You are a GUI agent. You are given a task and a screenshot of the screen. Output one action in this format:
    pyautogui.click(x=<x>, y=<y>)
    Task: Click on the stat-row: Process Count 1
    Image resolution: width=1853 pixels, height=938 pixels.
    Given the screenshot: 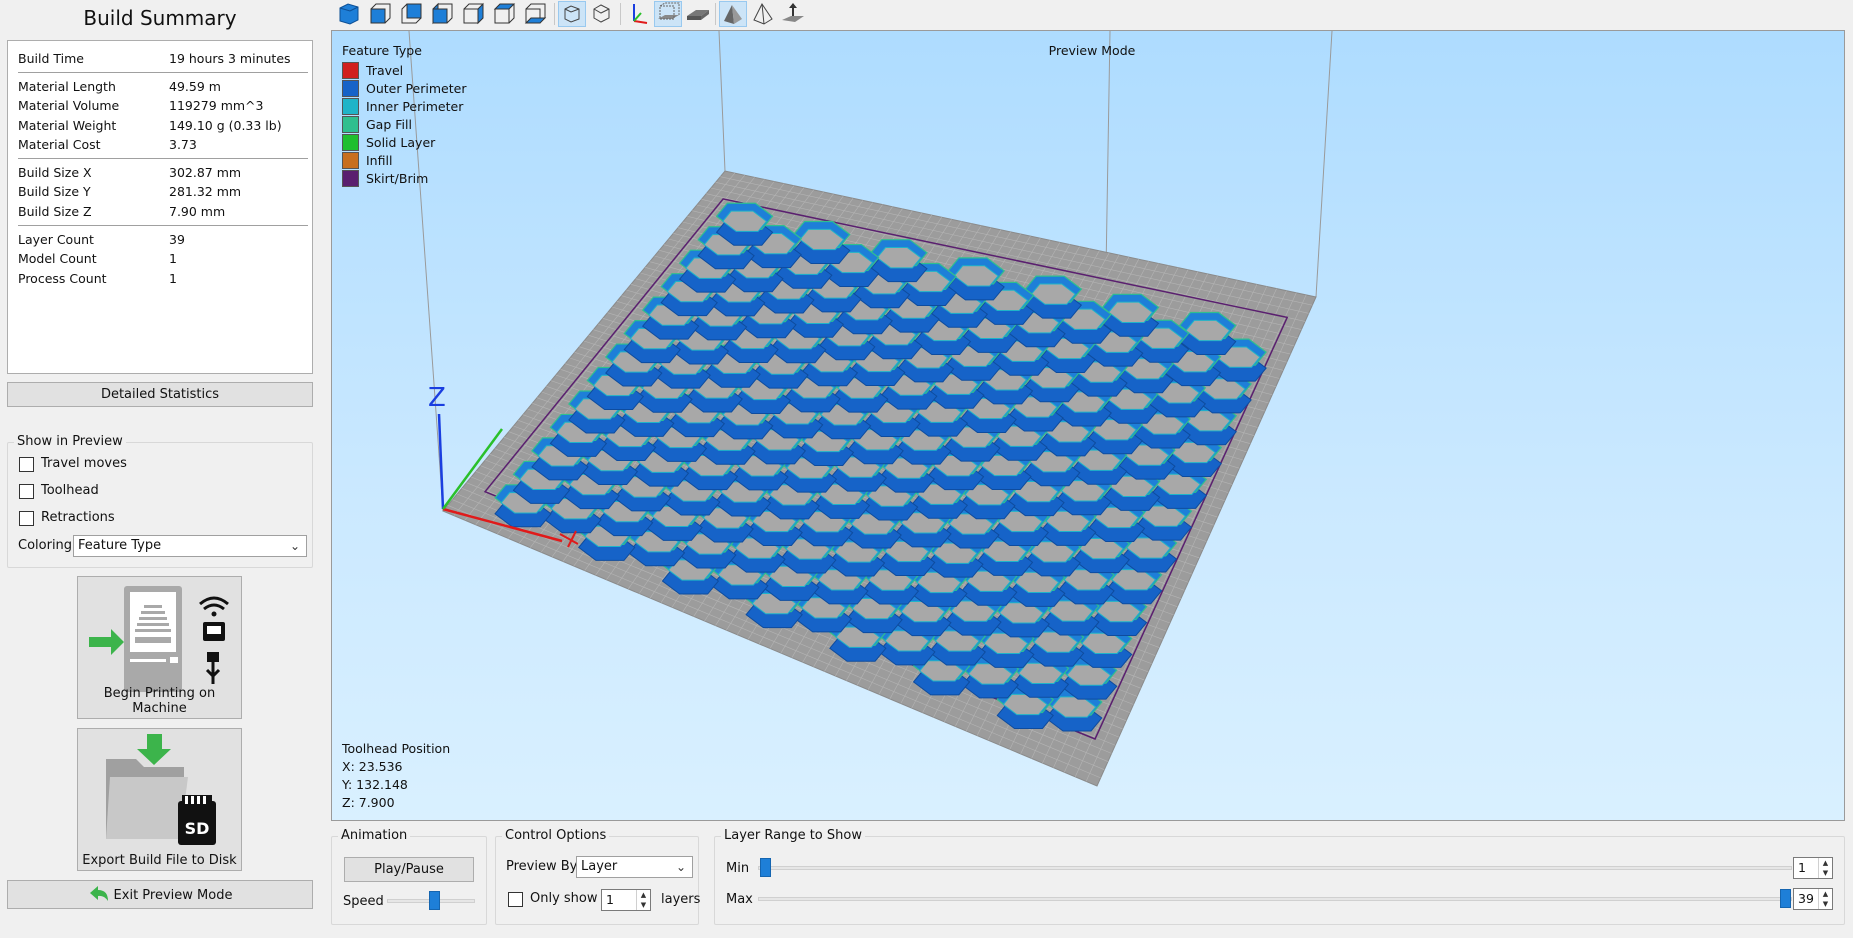 What is the action you would take?
    pyautogui.click(x=163, y=281)
    